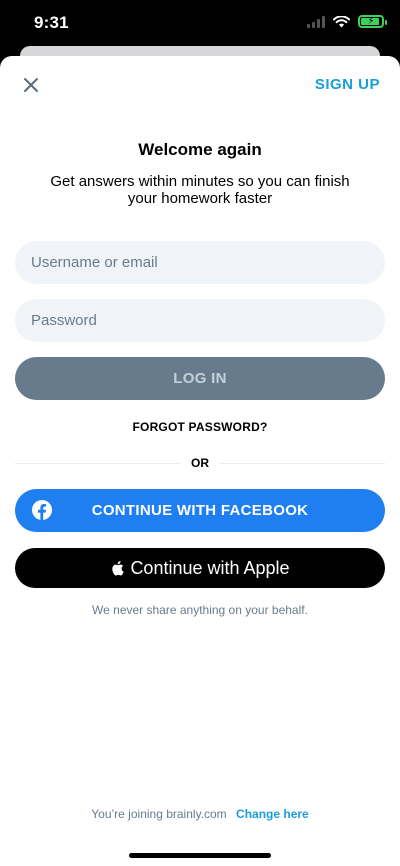  Describe the element at coordinates (200, 262) in the screenshot. I see `username-input` at that location.